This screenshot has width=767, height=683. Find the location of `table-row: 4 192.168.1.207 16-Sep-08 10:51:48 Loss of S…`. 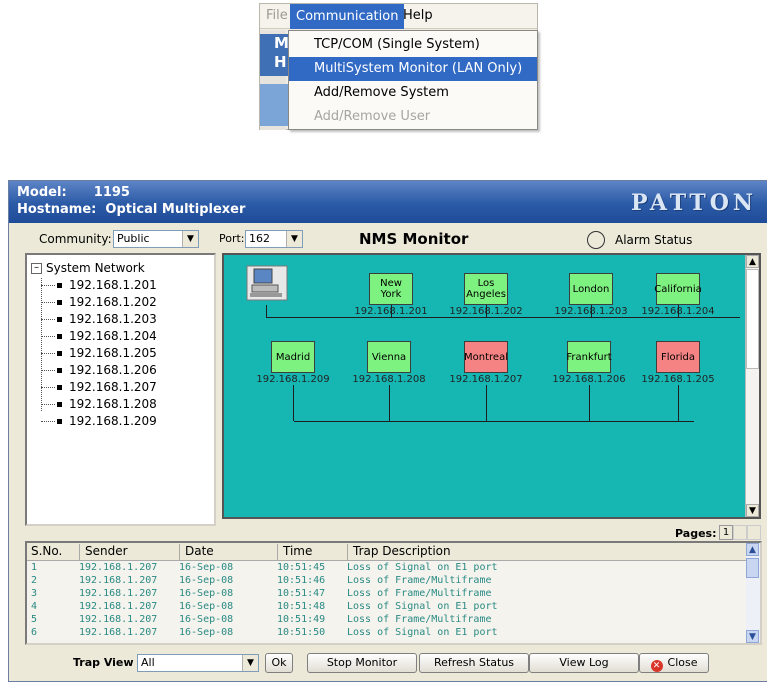

table-row: 4 192.168.1.207 16-Sep-08 10:51:48 Loss of S… is located at coordinates (388, 607).